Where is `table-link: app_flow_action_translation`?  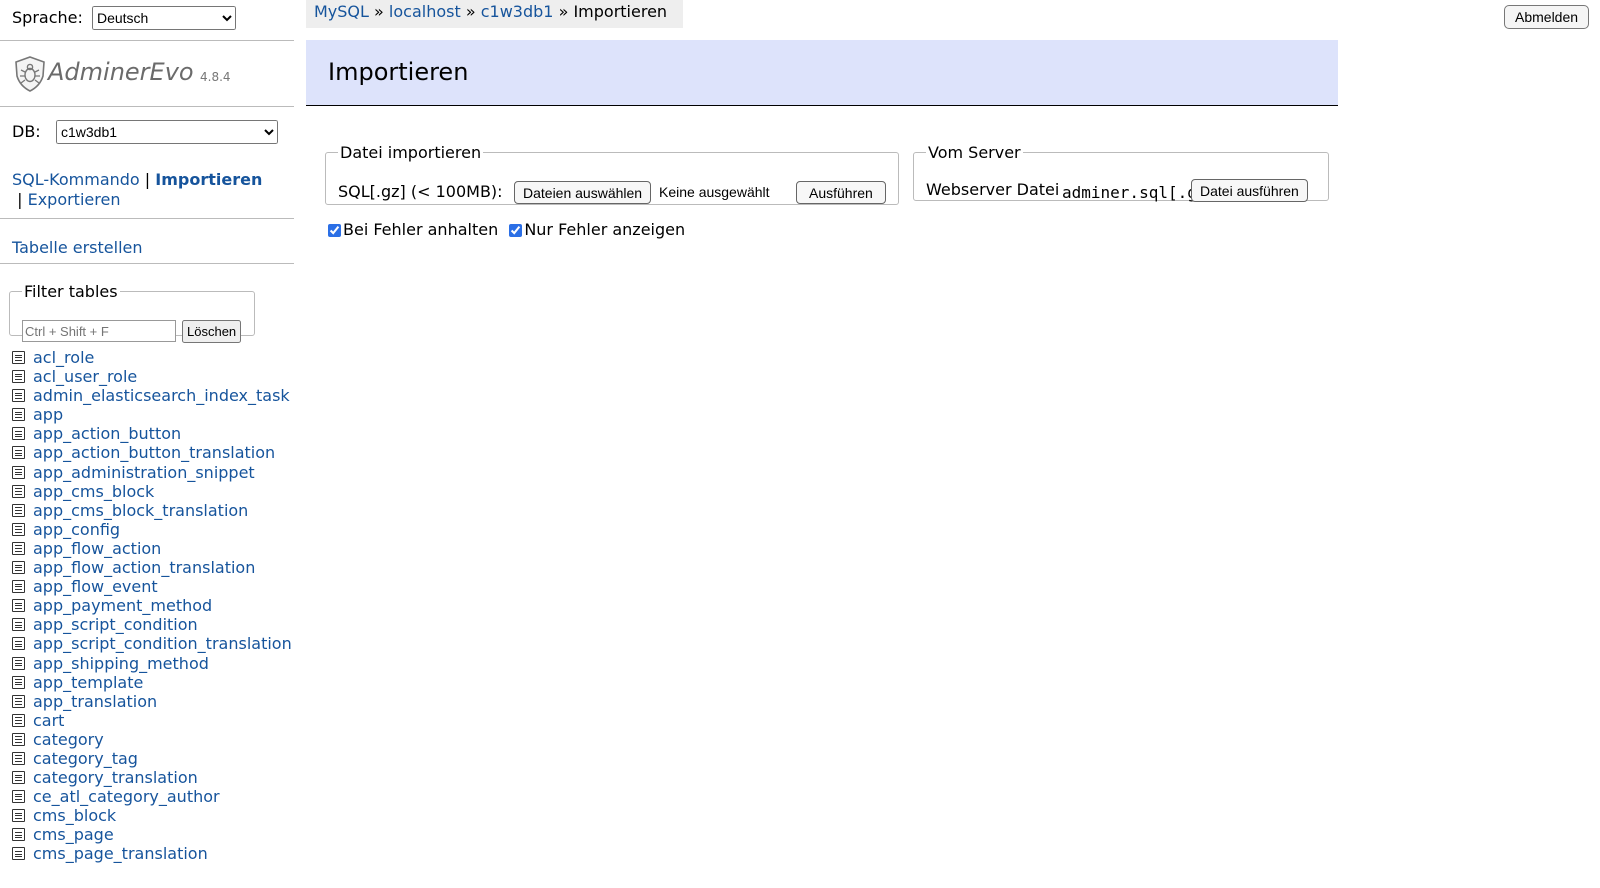
table-link: app_flow_action_translation is located at coordinates (144, 567).